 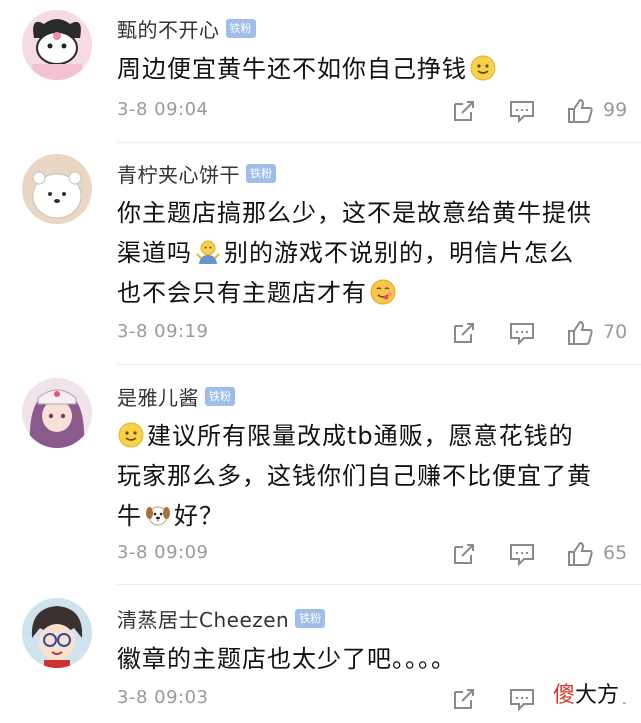 I want to click on username-row: 是雅儿酱 铁粉, so click(x=176, y=396).